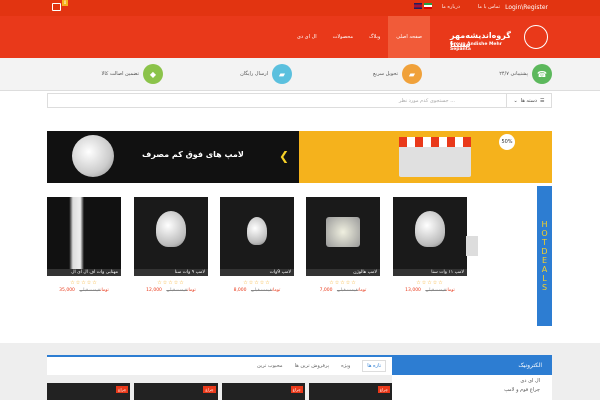 The width and height of the screenshot is (600, 400). Describe the element at coordinates (536, 37) in the screenshot. I see `globe-logo-icon` at that location.